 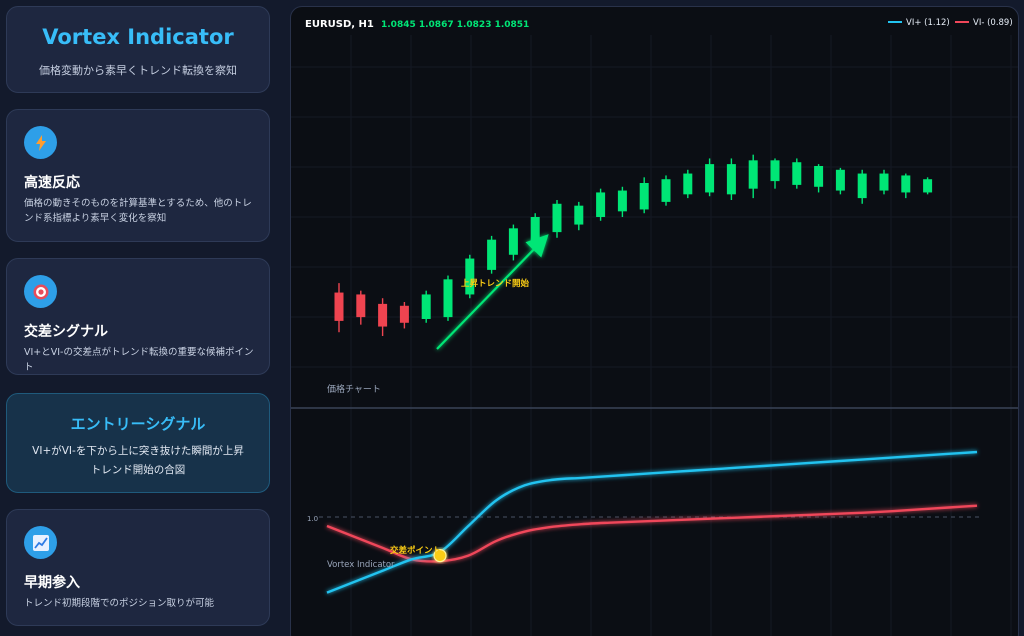 What do you see at coordinates (652, 522) in the screenshot?
I see `vi-plus-line` at bounding box center [652, 522].